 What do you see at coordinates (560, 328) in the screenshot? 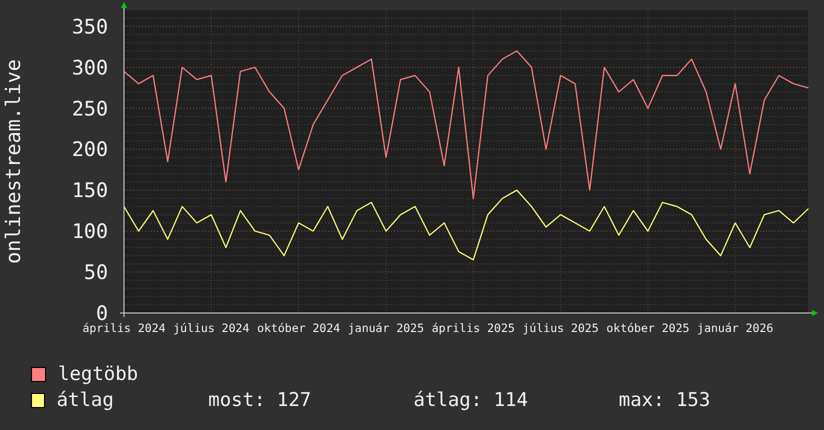
I see `x-tick-label: július 2025` at bounding box center [560, 328].